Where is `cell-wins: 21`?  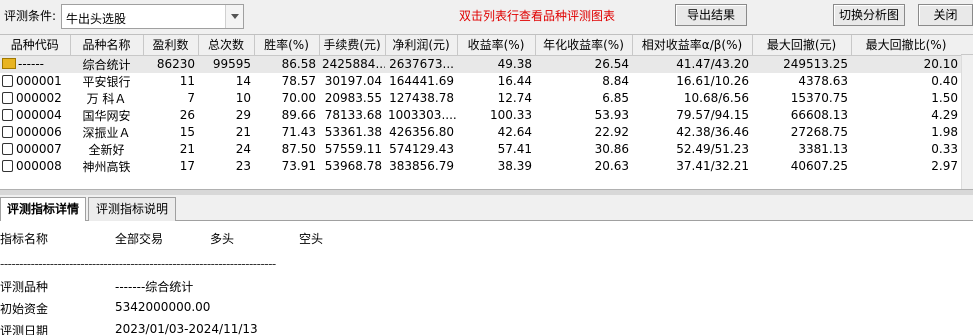 cell-wins: 21 is located at coordinates (187, 149).